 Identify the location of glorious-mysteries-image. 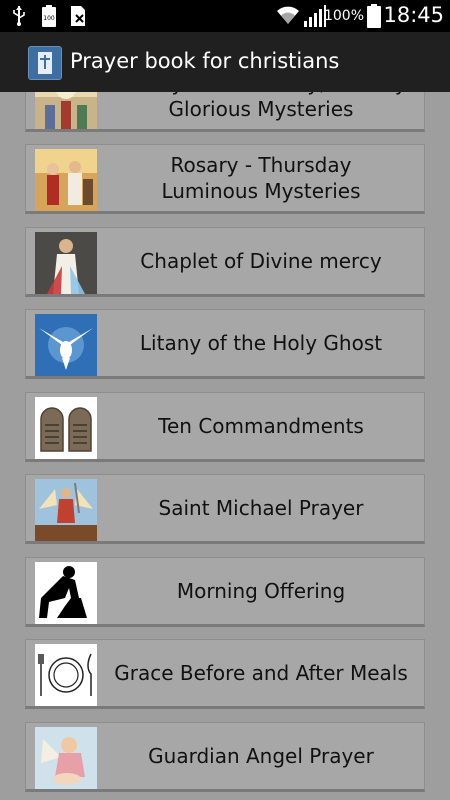
(66, 110).